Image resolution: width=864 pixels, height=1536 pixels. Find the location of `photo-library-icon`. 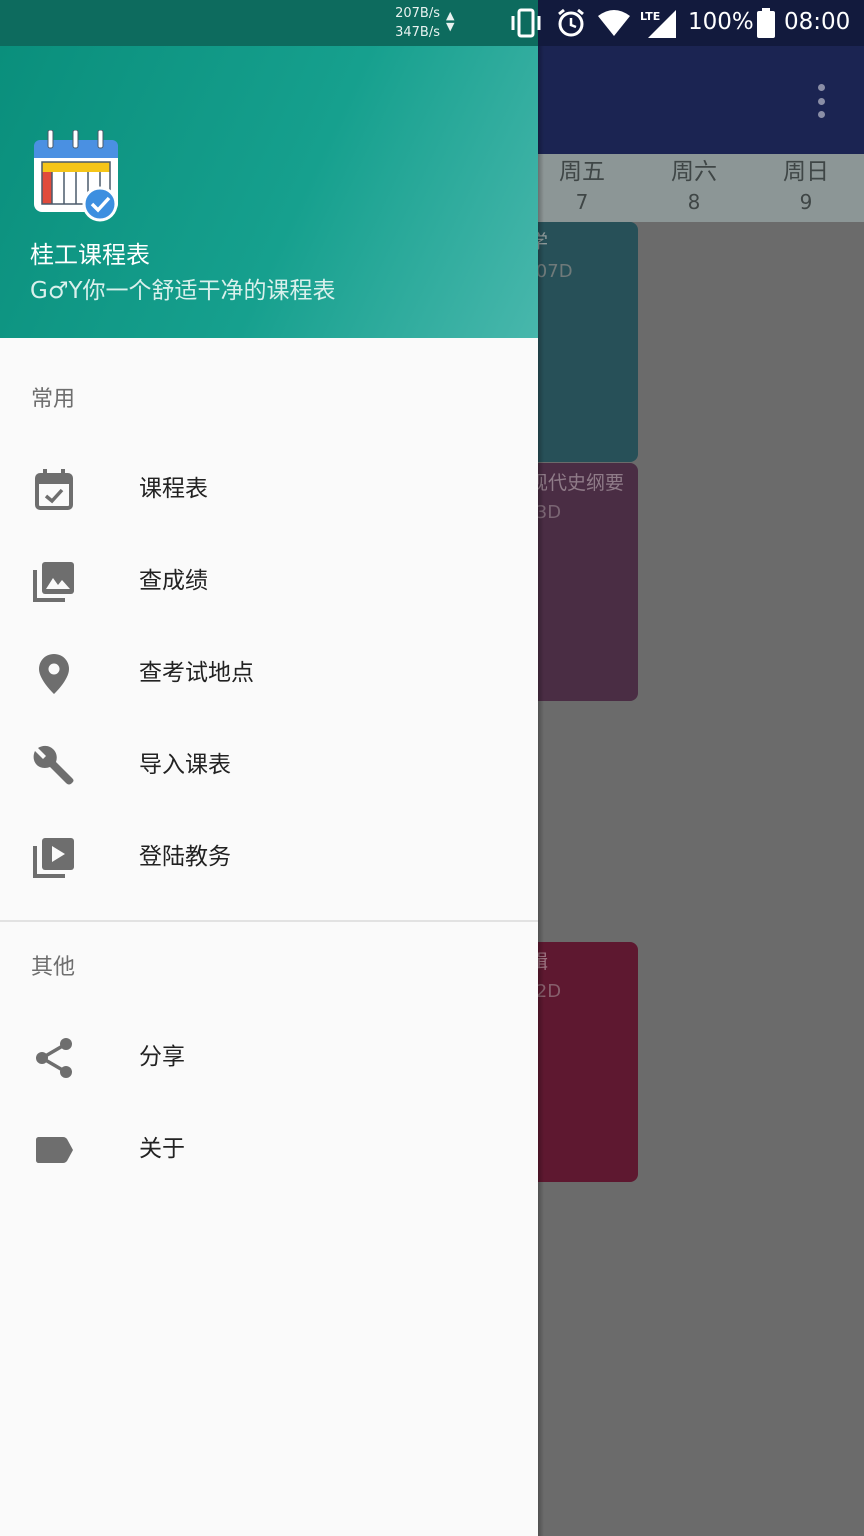

photo-library-icon is located at coordinates (53, 582).